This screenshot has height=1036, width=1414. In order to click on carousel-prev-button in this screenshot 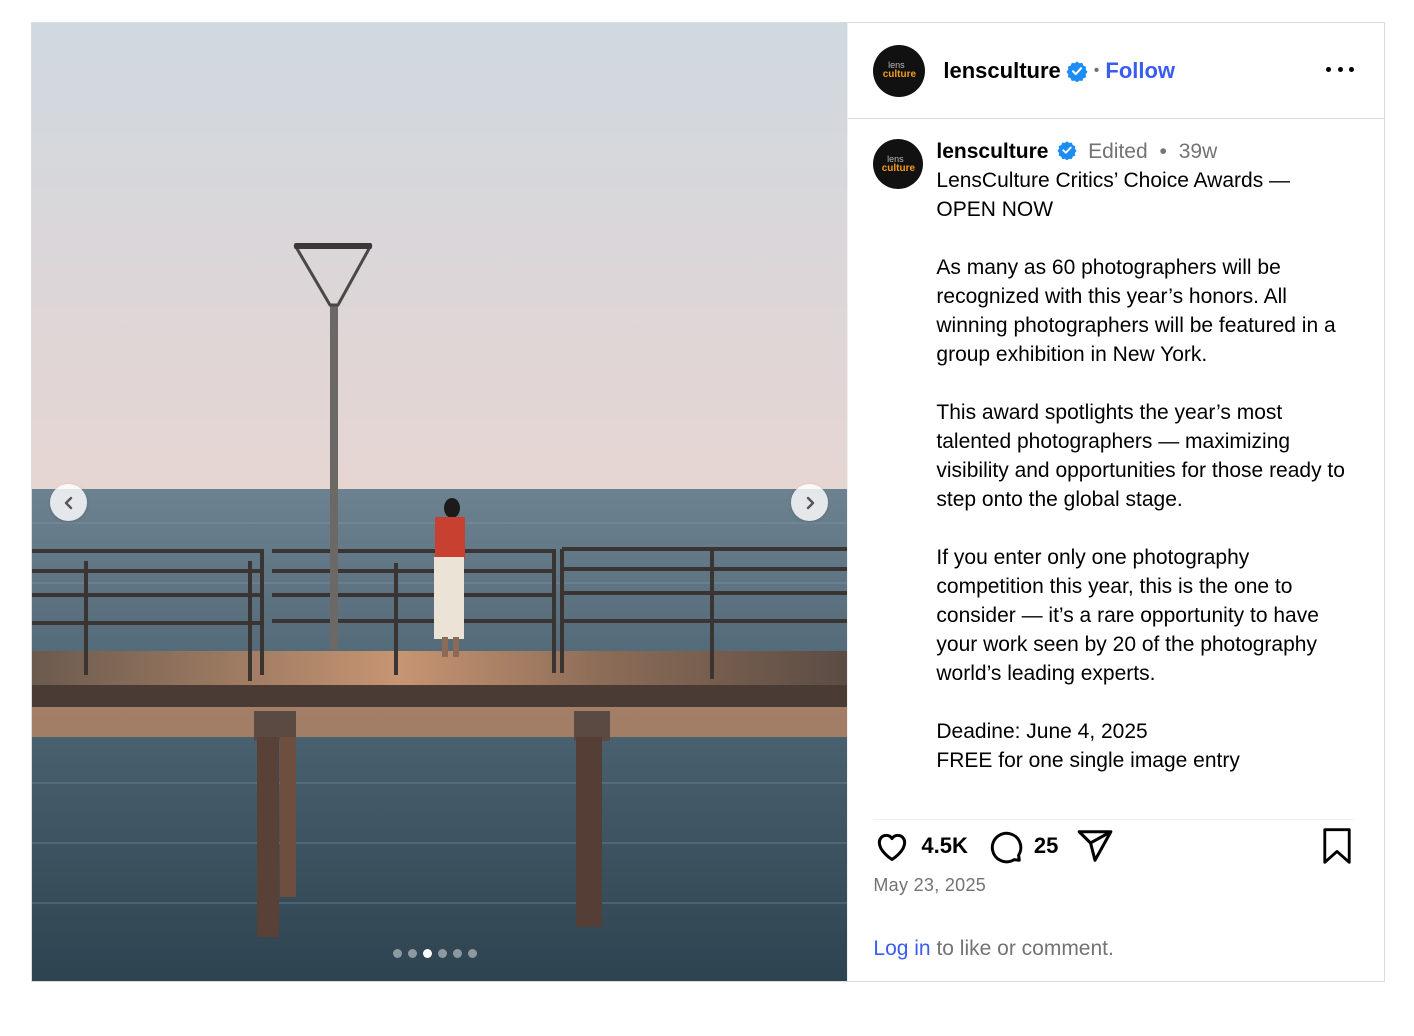, I will do `click(68, 502)`.